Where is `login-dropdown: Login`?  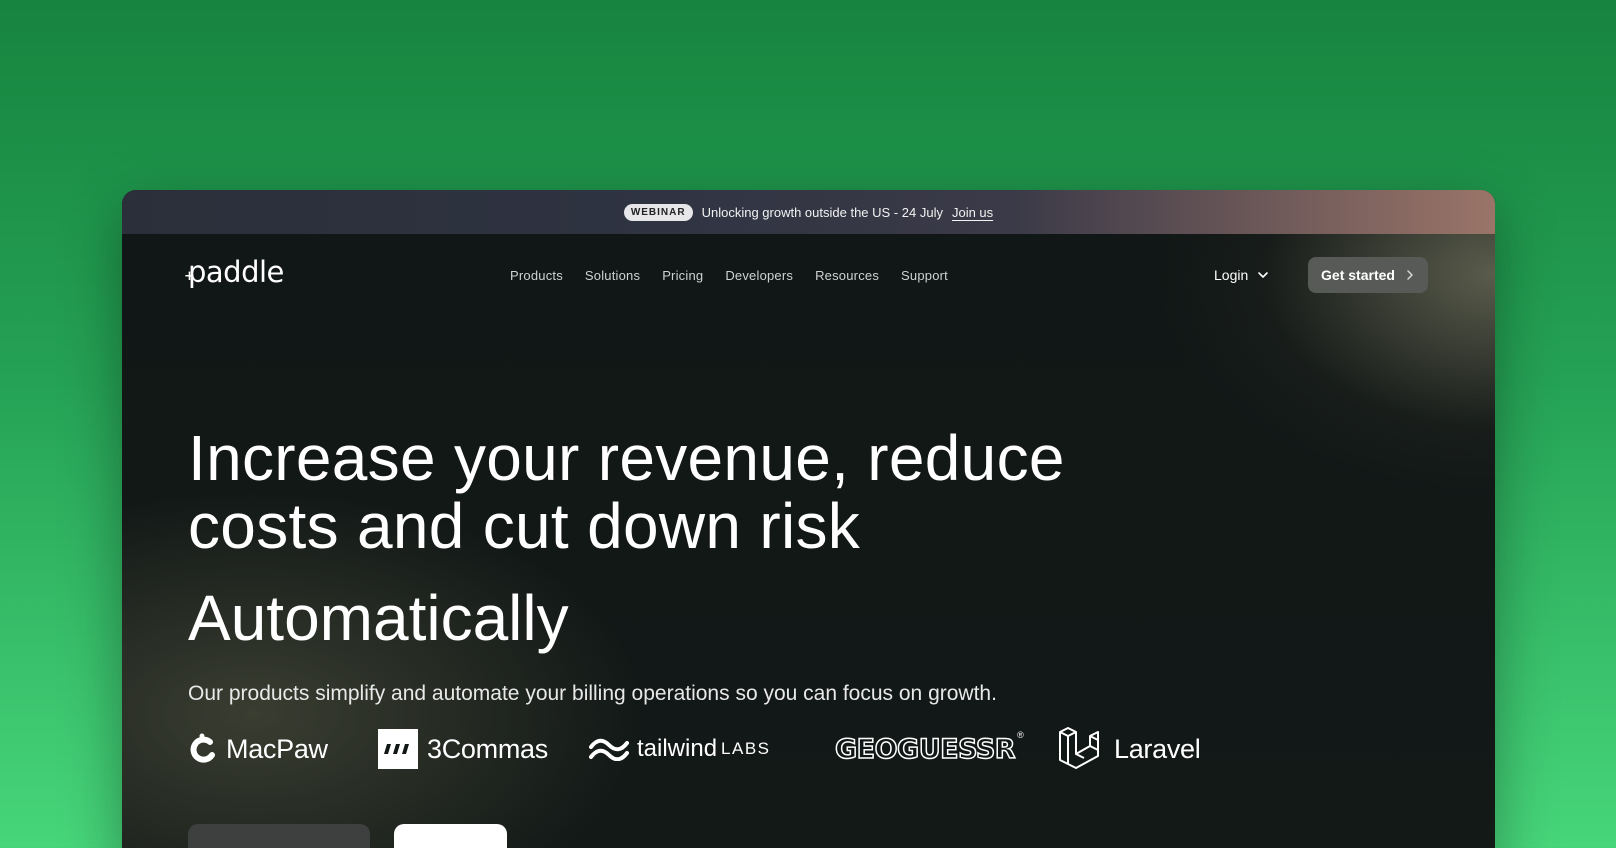 login-dropdown: Login is located at coordinates (1242, 275).